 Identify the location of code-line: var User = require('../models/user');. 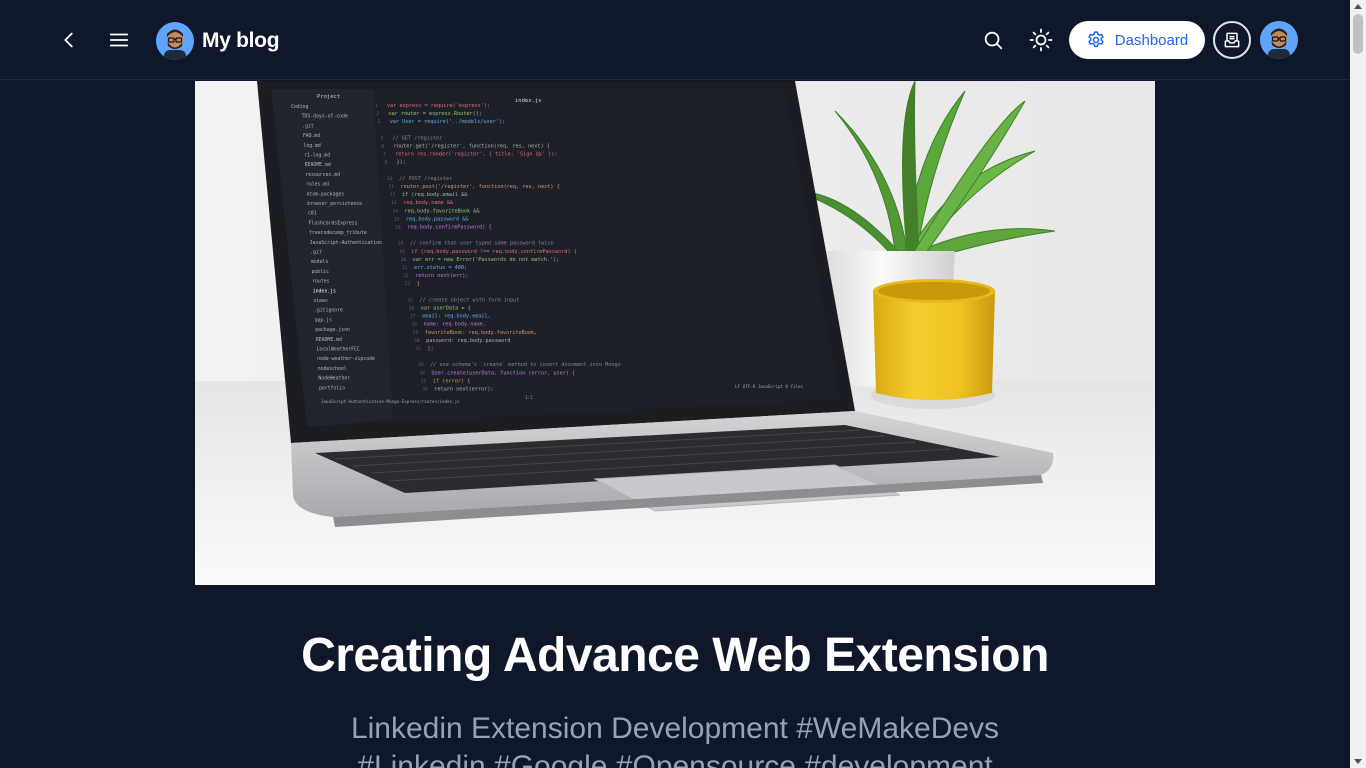
(448, 122).